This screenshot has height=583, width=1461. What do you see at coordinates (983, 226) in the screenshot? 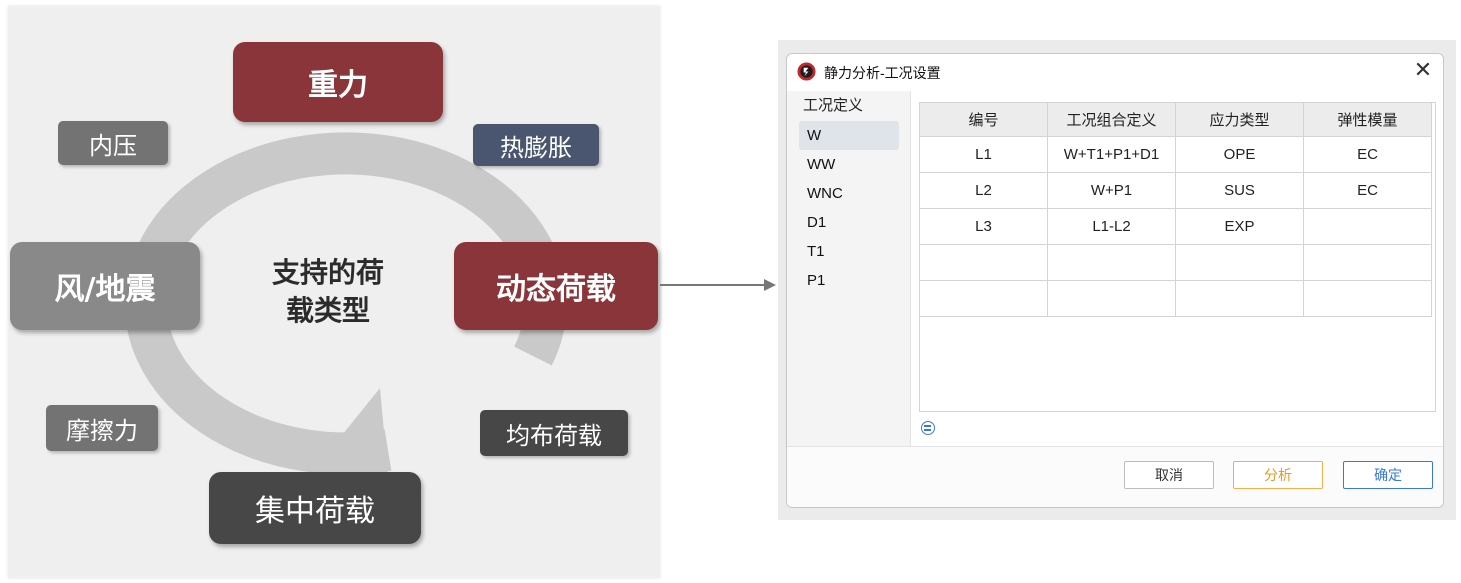
I see `cell-id: L3` at bounding box center [983, 226].